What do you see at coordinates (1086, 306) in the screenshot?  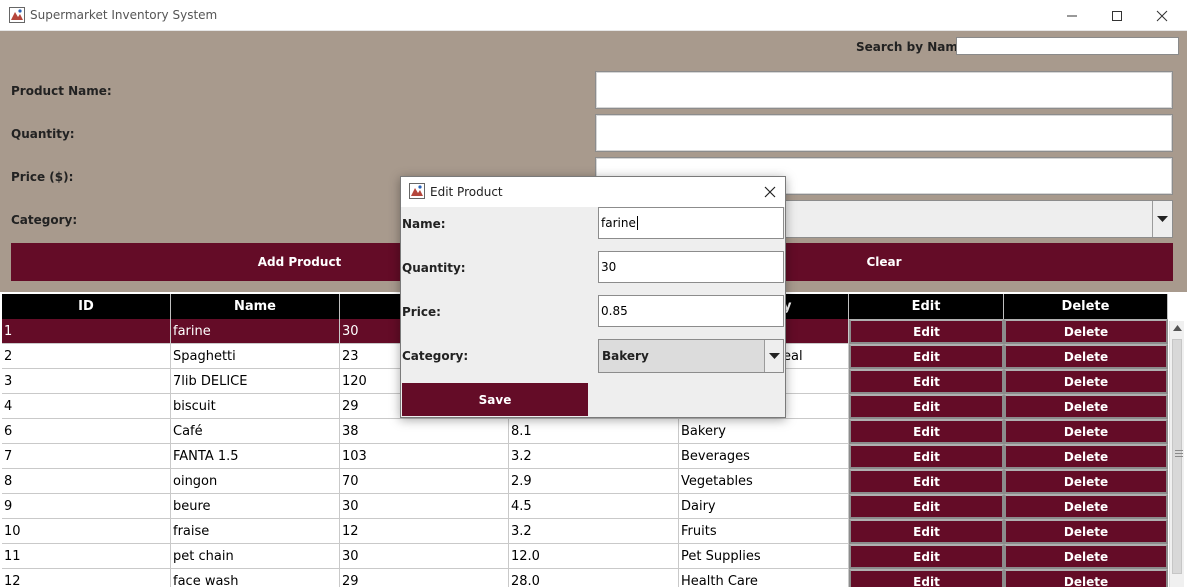 I see `column-header-delete: Delete` at bounding box center [1086, 306].